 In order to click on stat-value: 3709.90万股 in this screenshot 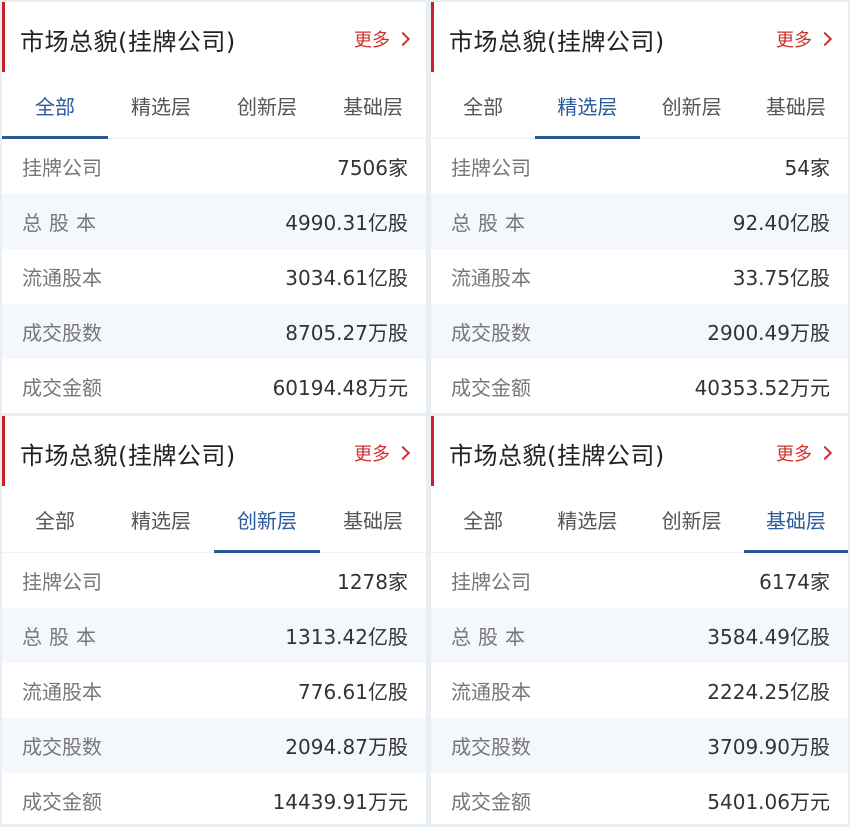, I will do `click(768, 747)`.